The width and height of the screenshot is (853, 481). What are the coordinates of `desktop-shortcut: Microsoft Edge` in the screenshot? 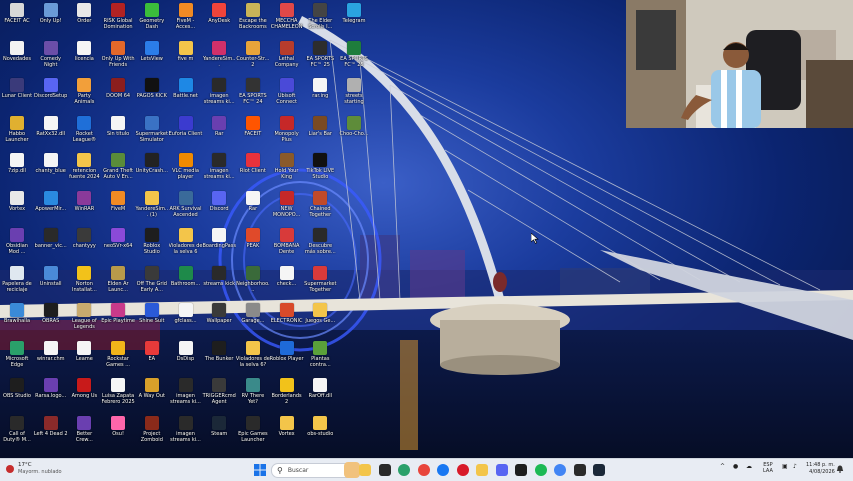 It's located at (17, 354).